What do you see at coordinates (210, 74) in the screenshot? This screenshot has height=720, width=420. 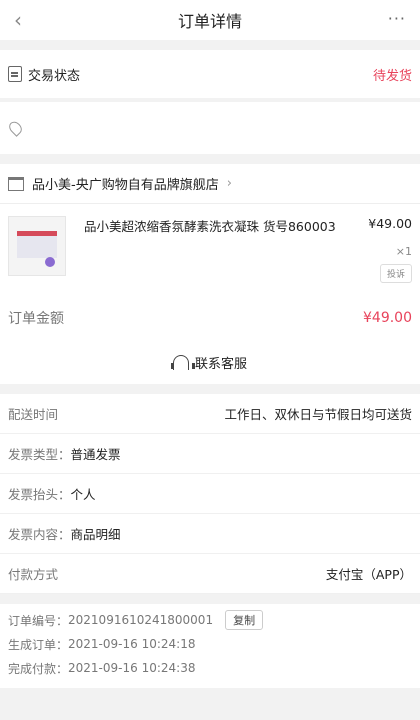 I see `trade-status-row: 交易状态 待发货` at bounding box center [210, 74].